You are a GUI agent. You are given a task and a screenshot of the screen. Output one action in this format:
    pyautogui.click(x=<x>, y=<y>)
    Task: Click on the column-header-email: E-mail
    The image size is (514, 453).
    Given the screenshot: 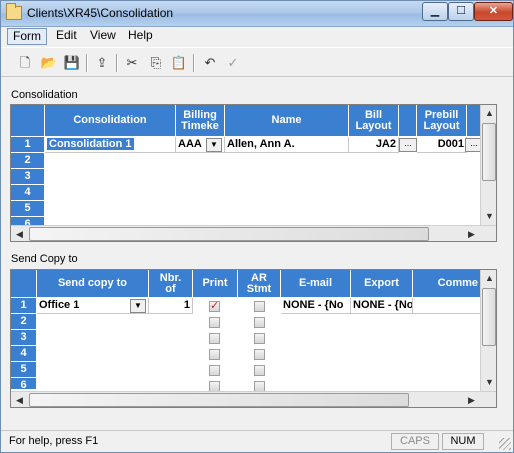 What is the action you would take?
    pyautogui.click(x=316, y=284)
    